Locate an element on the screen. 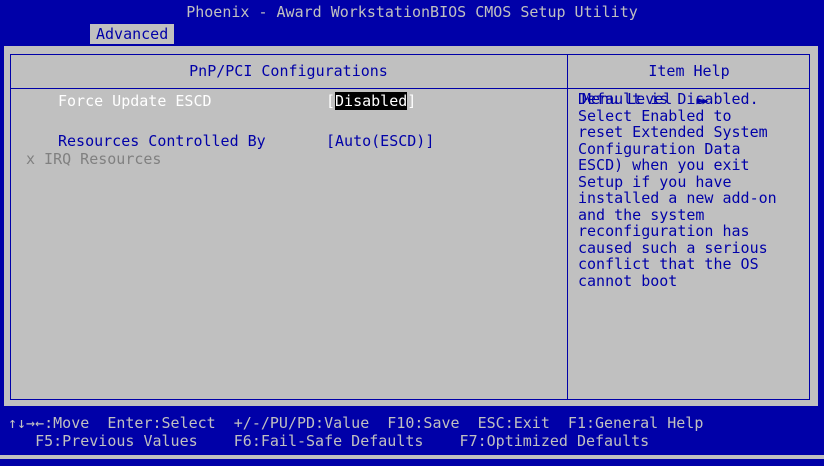 This screenshot has height=466, width=824. bracket-left: [ is located at coordinates (331, 101).